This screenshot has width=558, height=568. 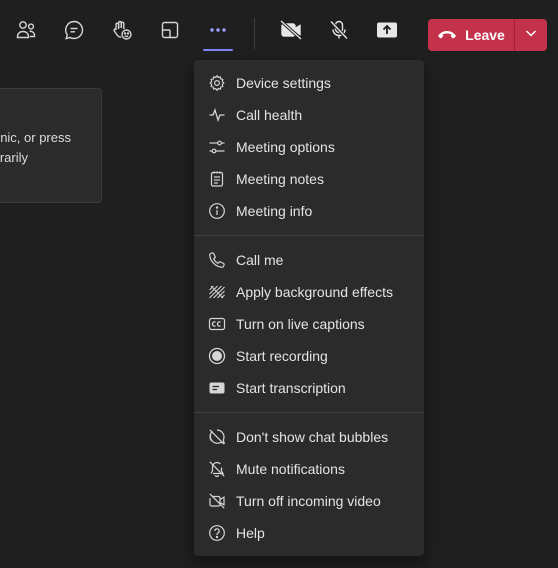 What do you see at coordinates (250, 533) in the screenshot?
I see `menu-item-label: Help` at bounding box center [250, 533].